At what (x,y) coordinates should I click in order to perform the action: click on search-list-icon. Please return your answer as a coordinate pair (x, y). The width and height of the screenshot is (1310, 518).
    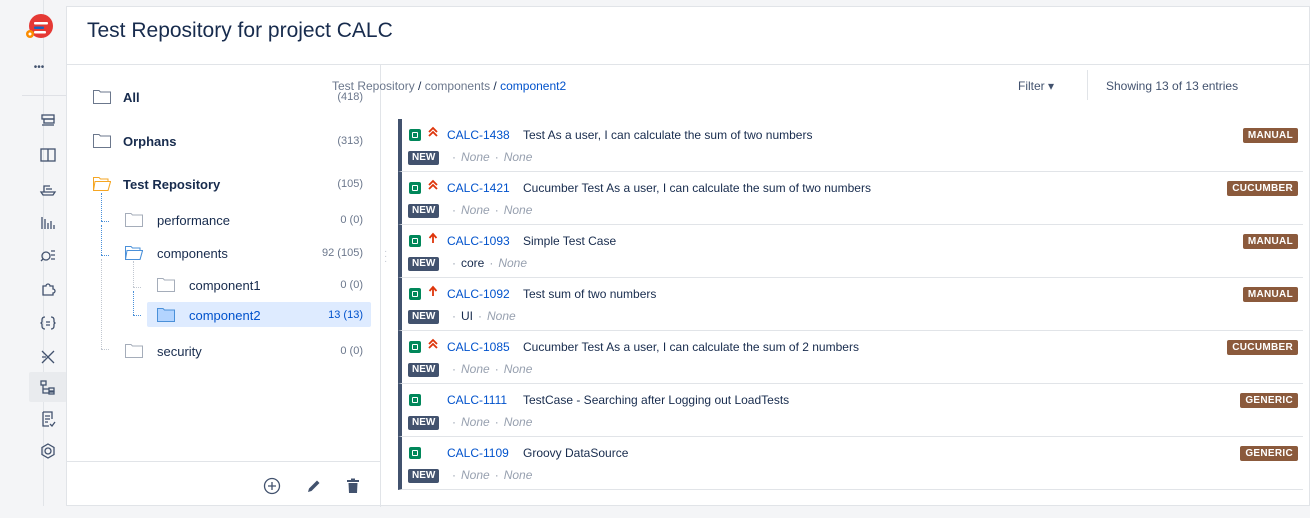
    Looking at the image, I should click on (48, 255).